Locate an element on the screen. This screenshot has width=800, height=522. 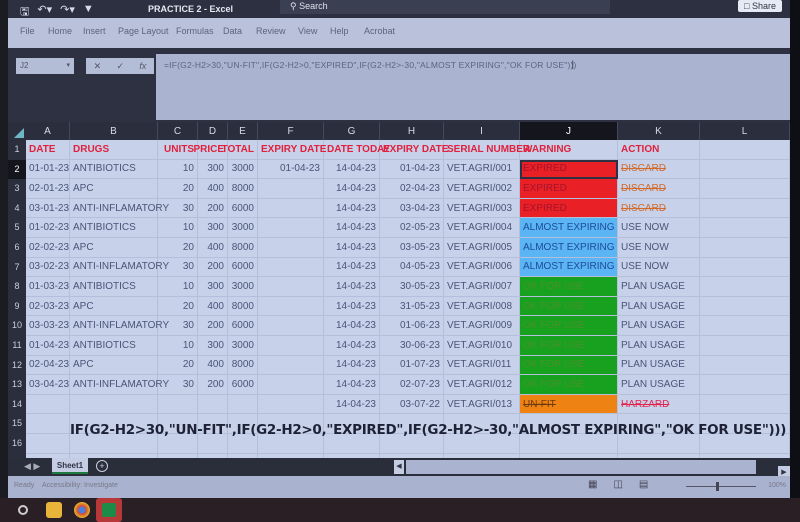
row-header: 5 is located at coordinates (17, 228).